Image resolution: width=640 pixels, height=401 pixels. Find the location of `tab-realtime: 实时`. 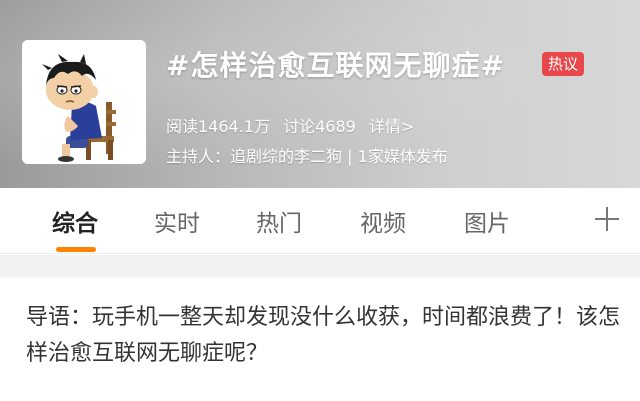

tab-realtime: 实时 is located at coordinates (177, 221).